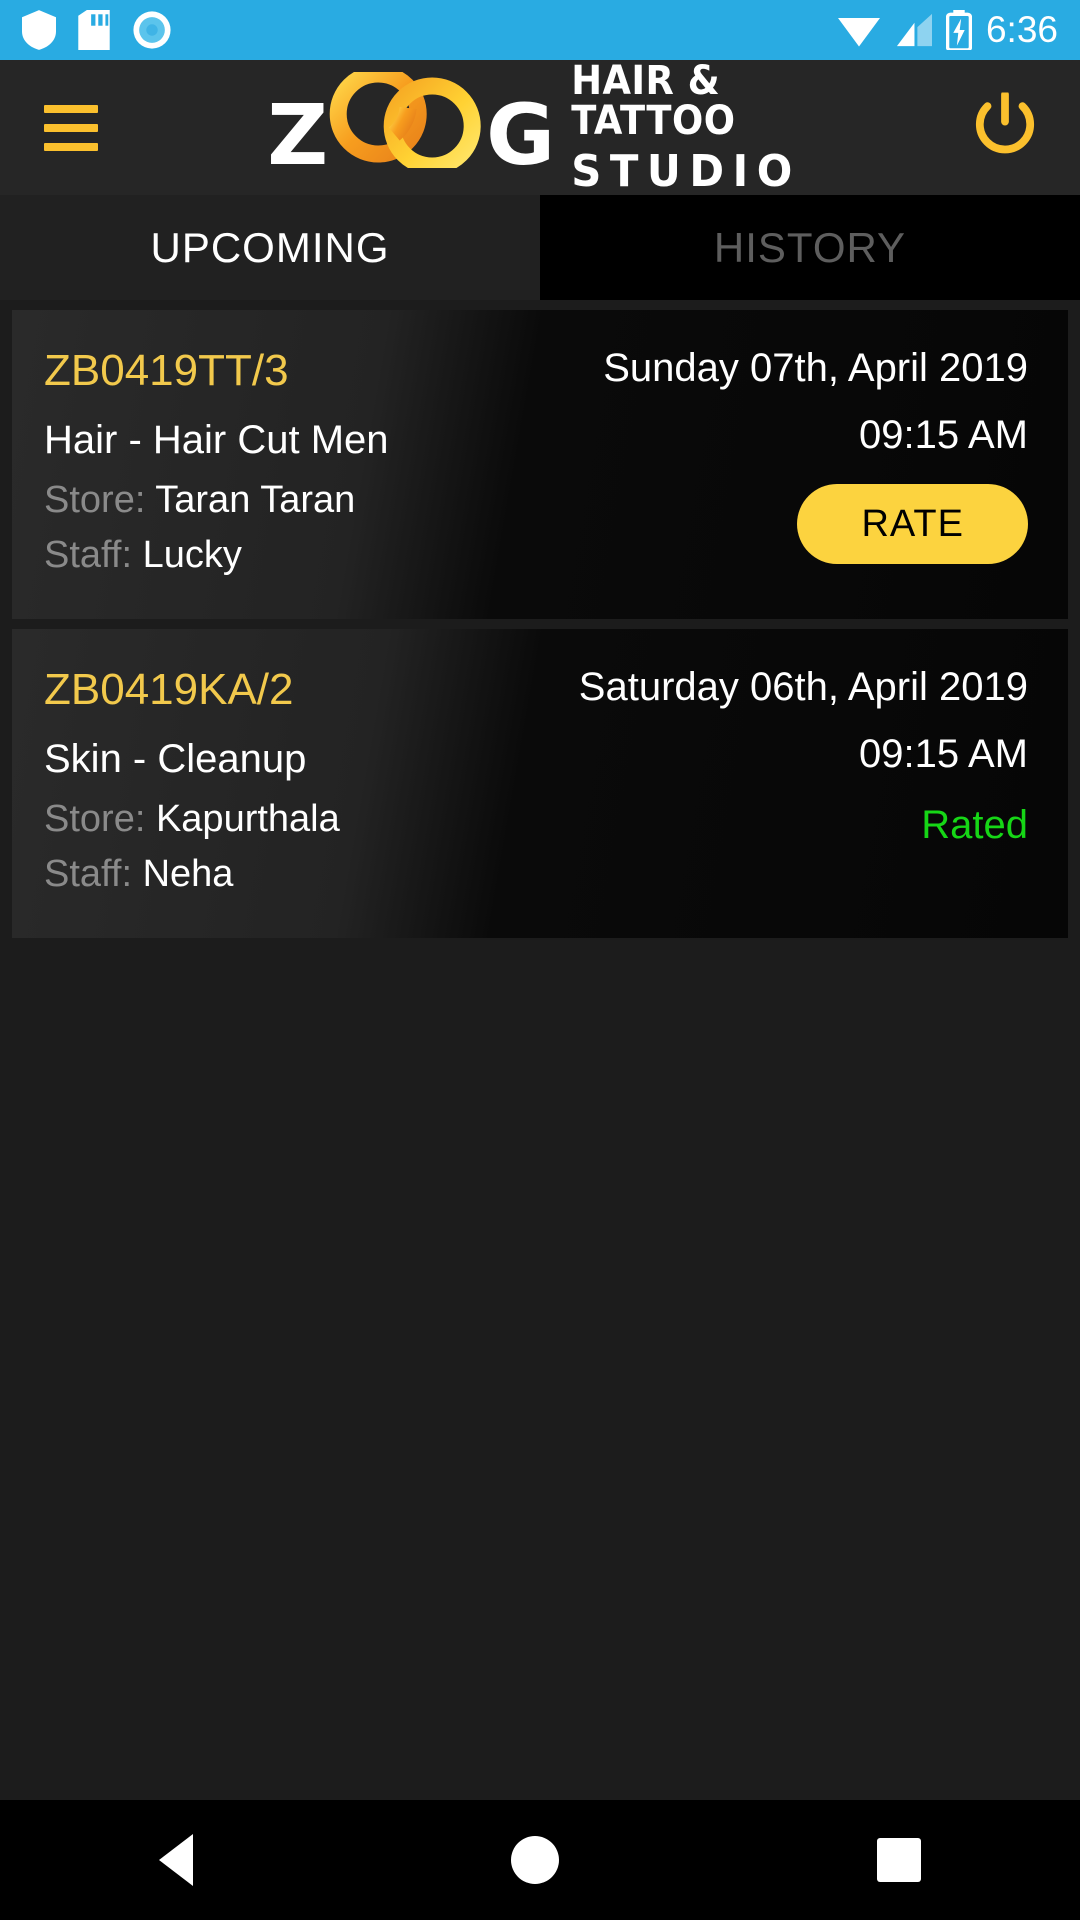 The height and width of the screenshot is (1920, 1080). I want to click on app-bar: Z G HAIR & TATTOO STUDIO, so click(540, 127).